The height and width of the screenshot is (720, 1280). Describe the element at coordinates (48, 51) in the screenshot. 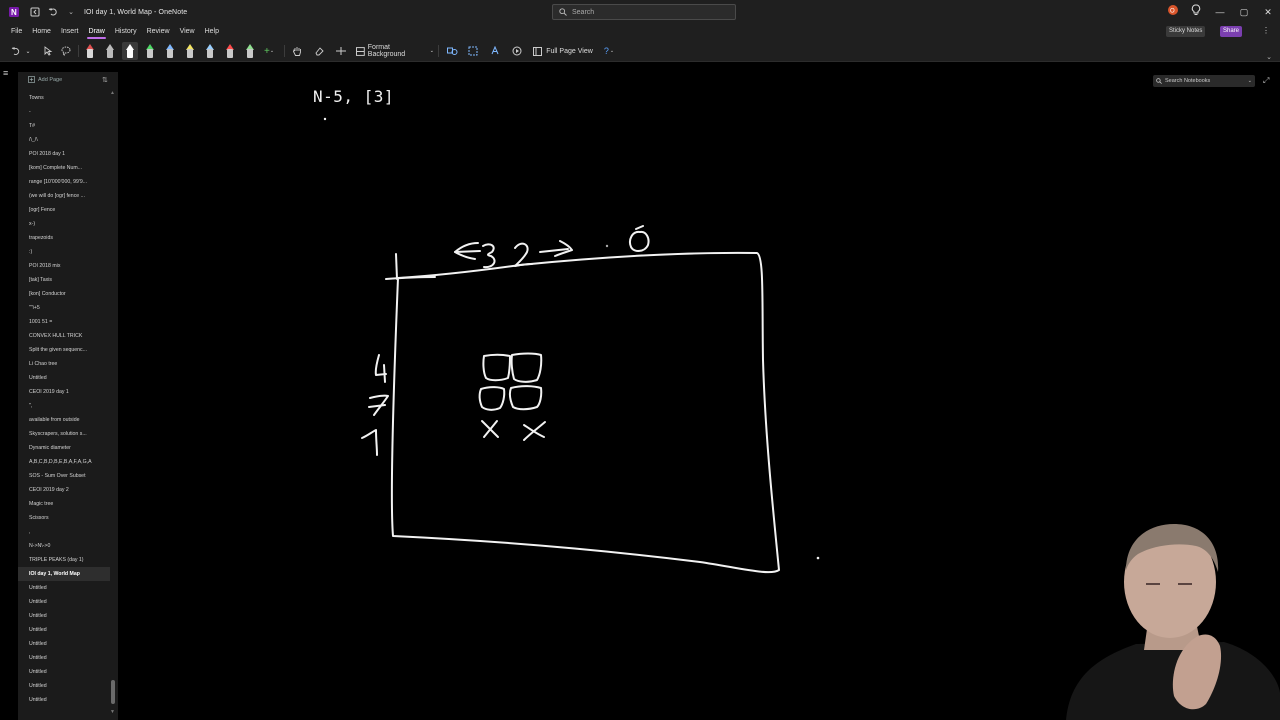

I see `select-objects-icon` at that location.